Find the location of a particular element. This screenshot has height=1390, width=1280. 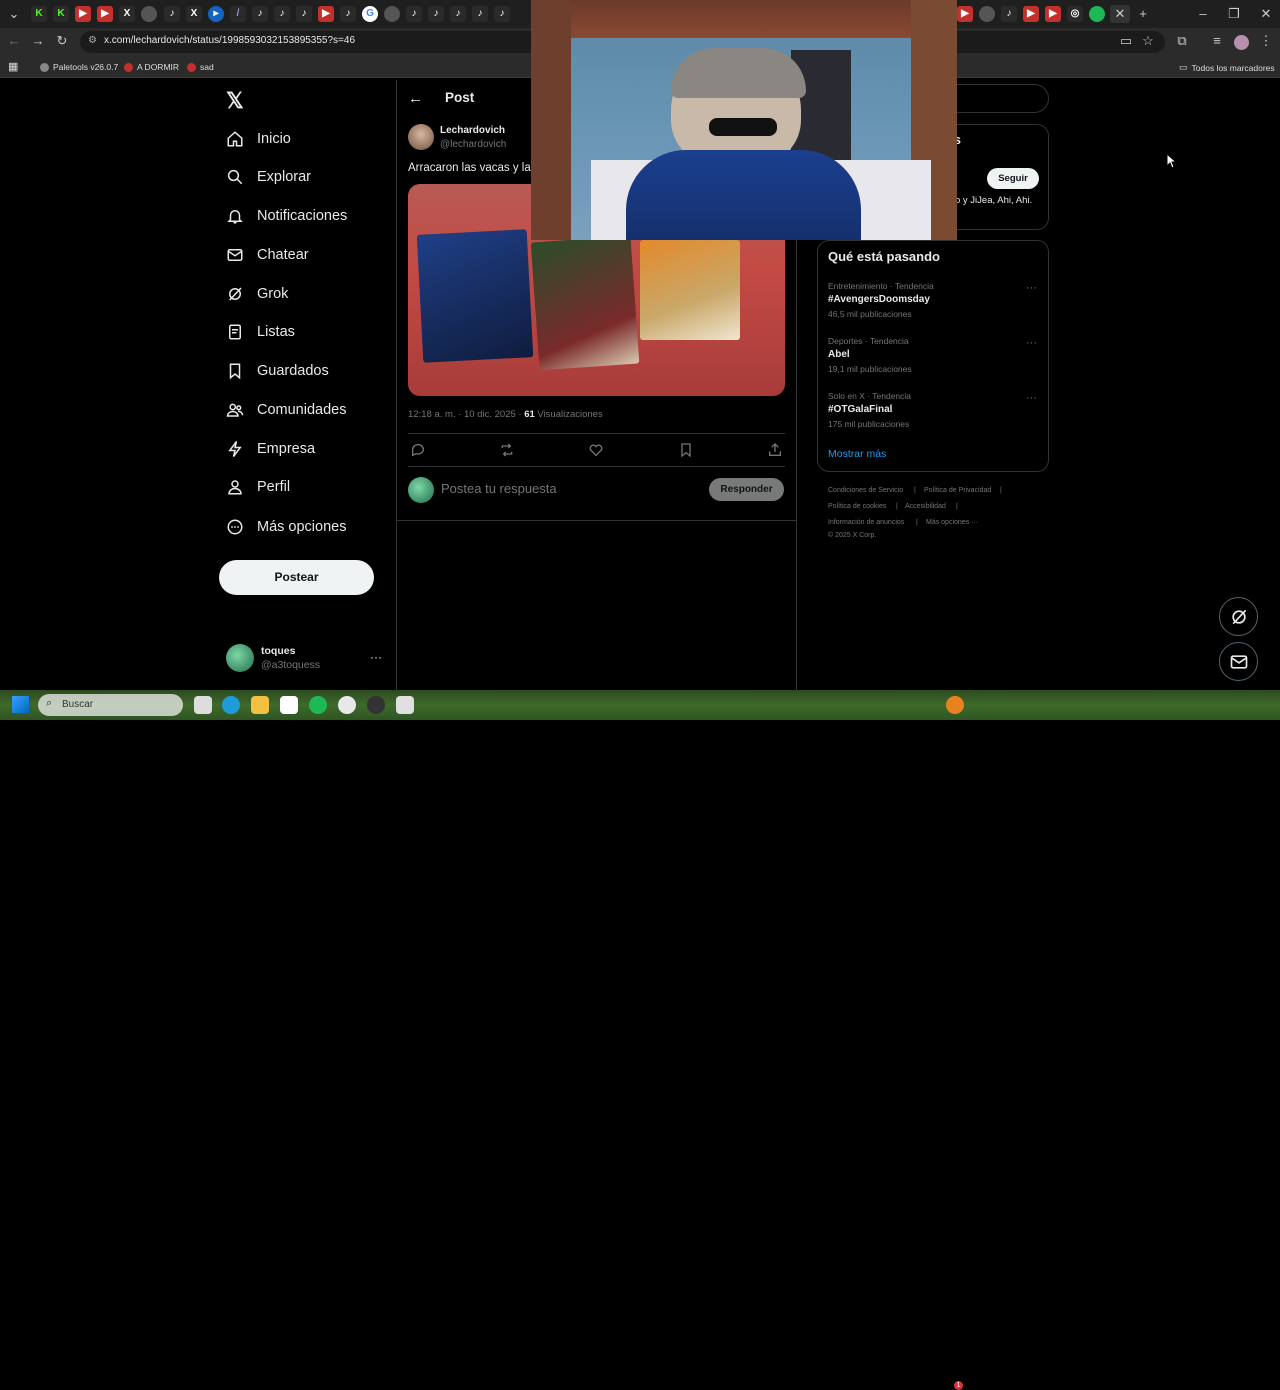

forward-icon: → is located at coordinates (38, 41).